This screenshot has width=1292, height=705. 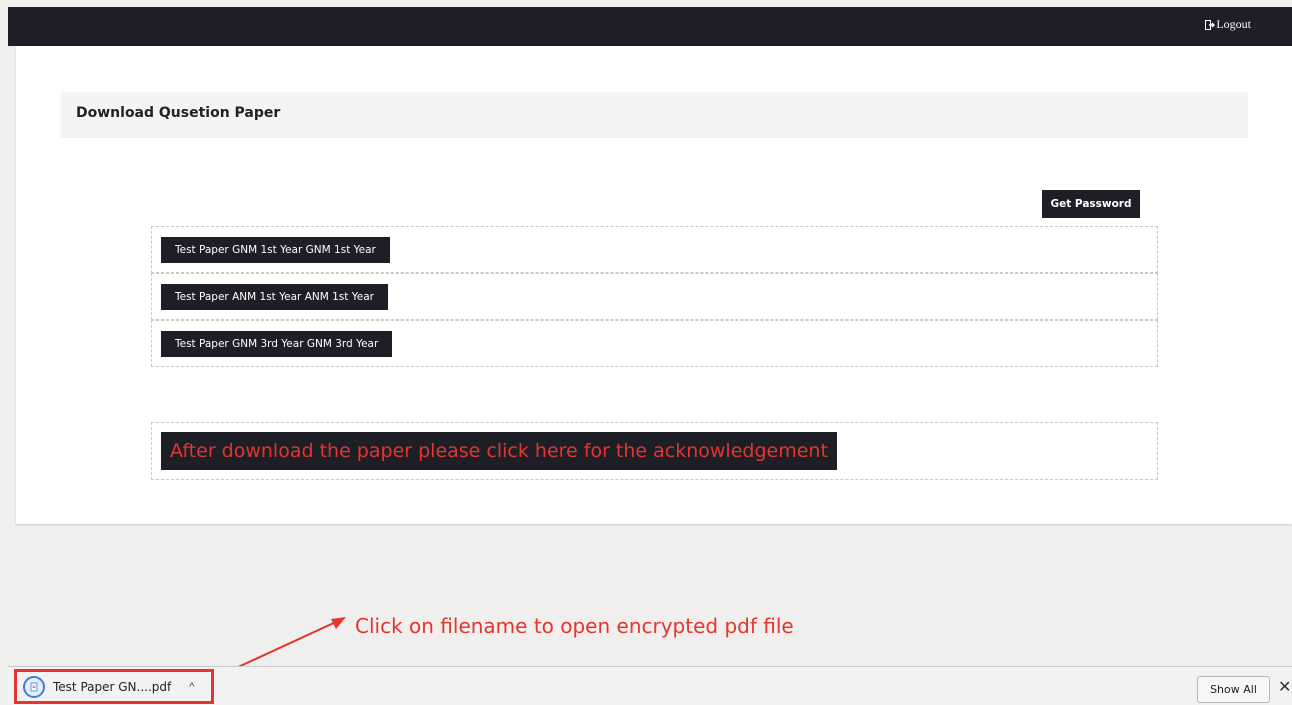 I want to click on paper-download-button: Test Paper GNM 3rd Year GNM 3rd Year, so click(x=277, y=344).